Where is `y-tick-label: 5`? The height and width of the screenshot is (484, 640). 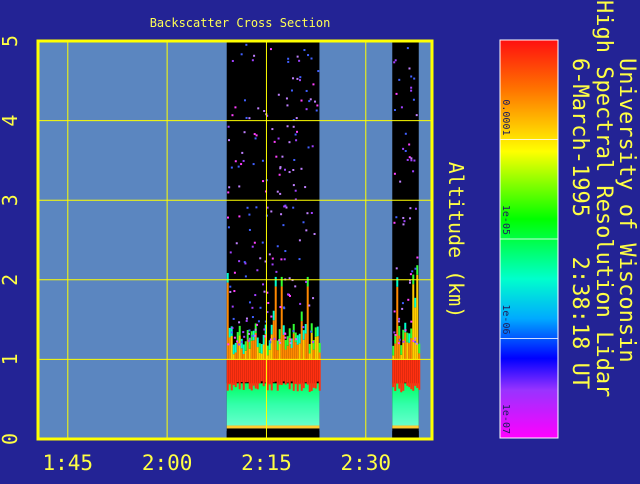
y-tick-label: 5 is located at coordinates (11, 41).